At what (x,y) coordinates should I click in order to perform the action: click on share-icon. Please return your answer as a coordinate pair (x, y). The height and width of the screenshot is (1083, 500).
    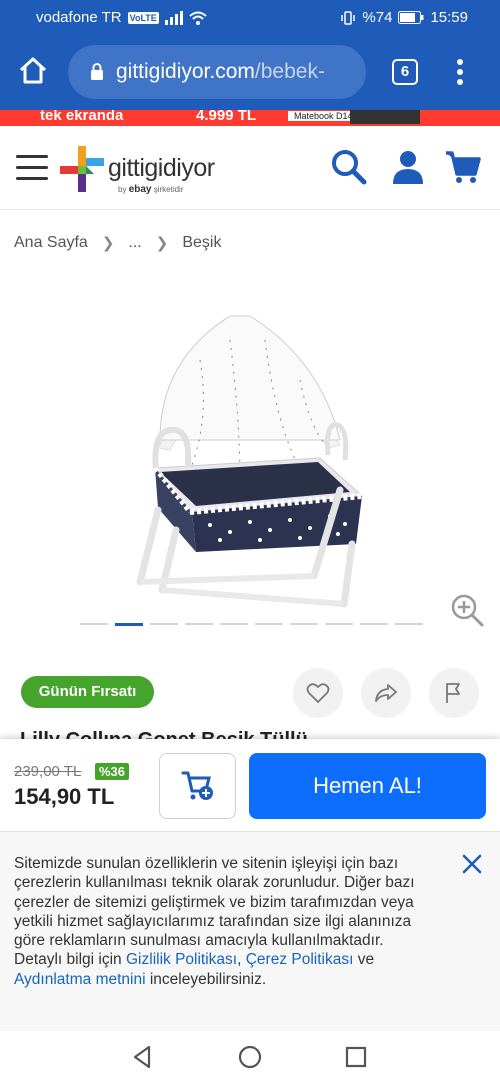
    Looking at the image, I should click on (386, 693).